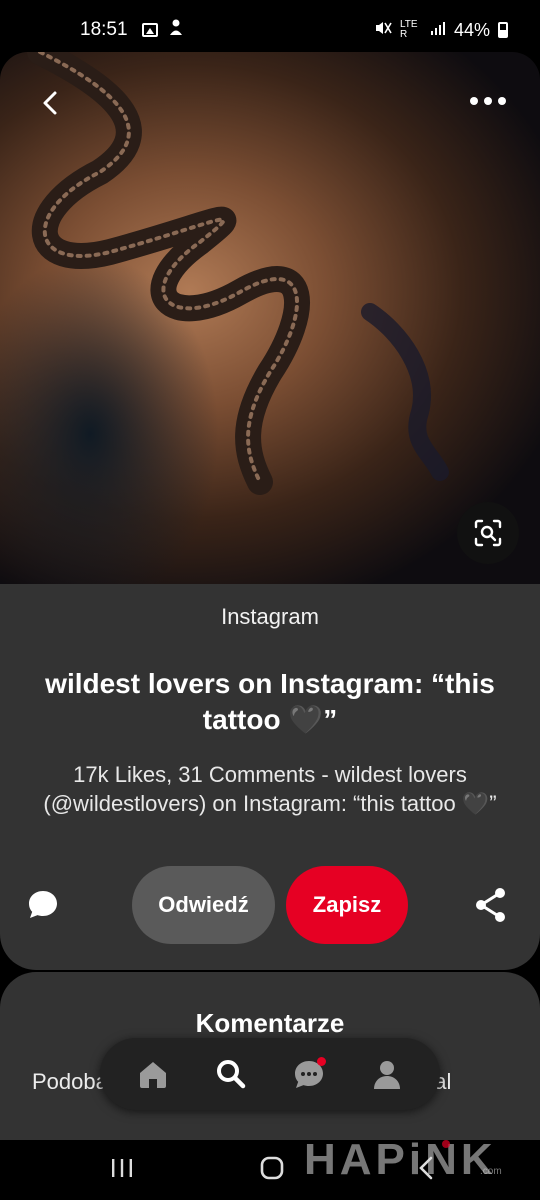  I want to click on nav-profile, so click(387, 1074).